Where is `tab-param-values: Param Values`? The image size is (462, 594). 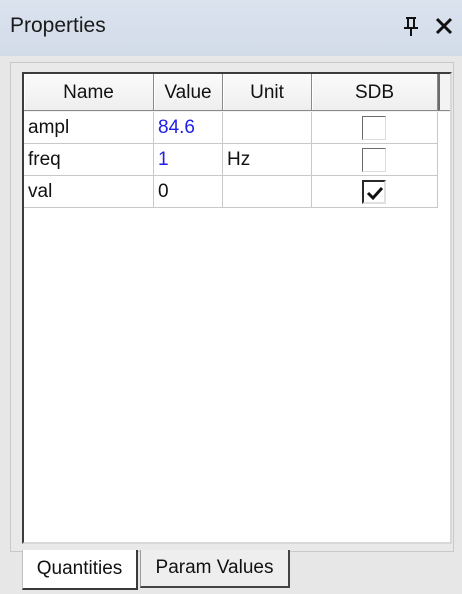 tab-param-values: Param Values is located at coordinates (215, 569).